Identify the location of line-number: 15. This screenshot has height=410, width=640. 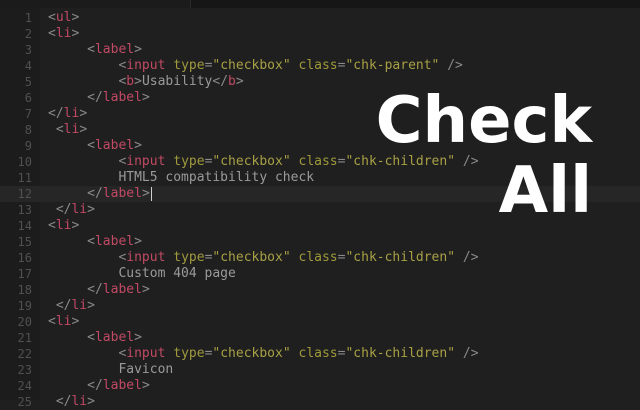
(24, 242).